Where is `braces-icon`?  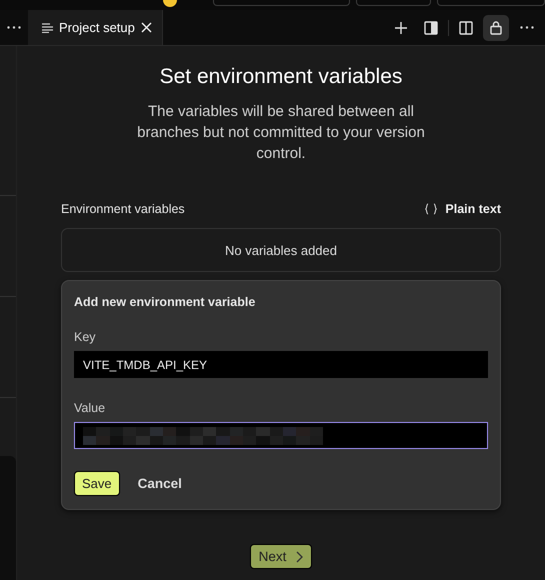 braces-icon is located at coordinates (431, 209).